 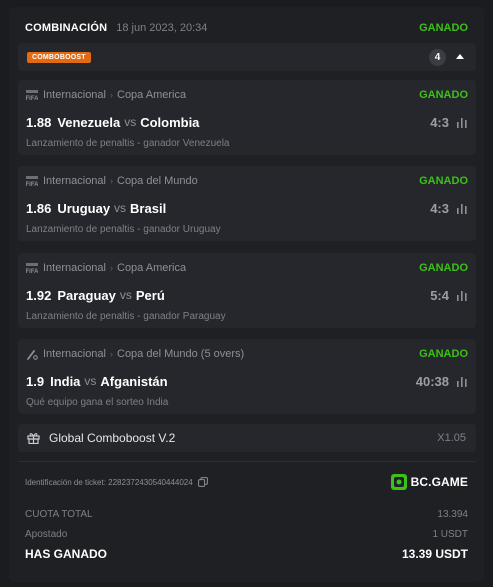 What do you see at coordinates (32, 354) in the screenshot?
I see `cricket-icon` at bounding box center [32, 354].